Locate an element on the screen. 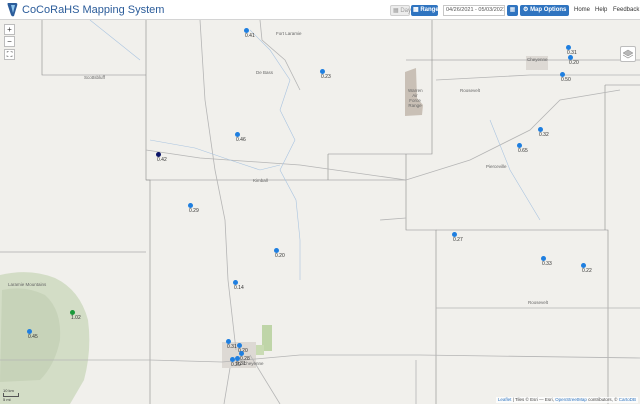 This screenshot has height=404, width=640. nav-help: Help is located at coordinates (601, 10).